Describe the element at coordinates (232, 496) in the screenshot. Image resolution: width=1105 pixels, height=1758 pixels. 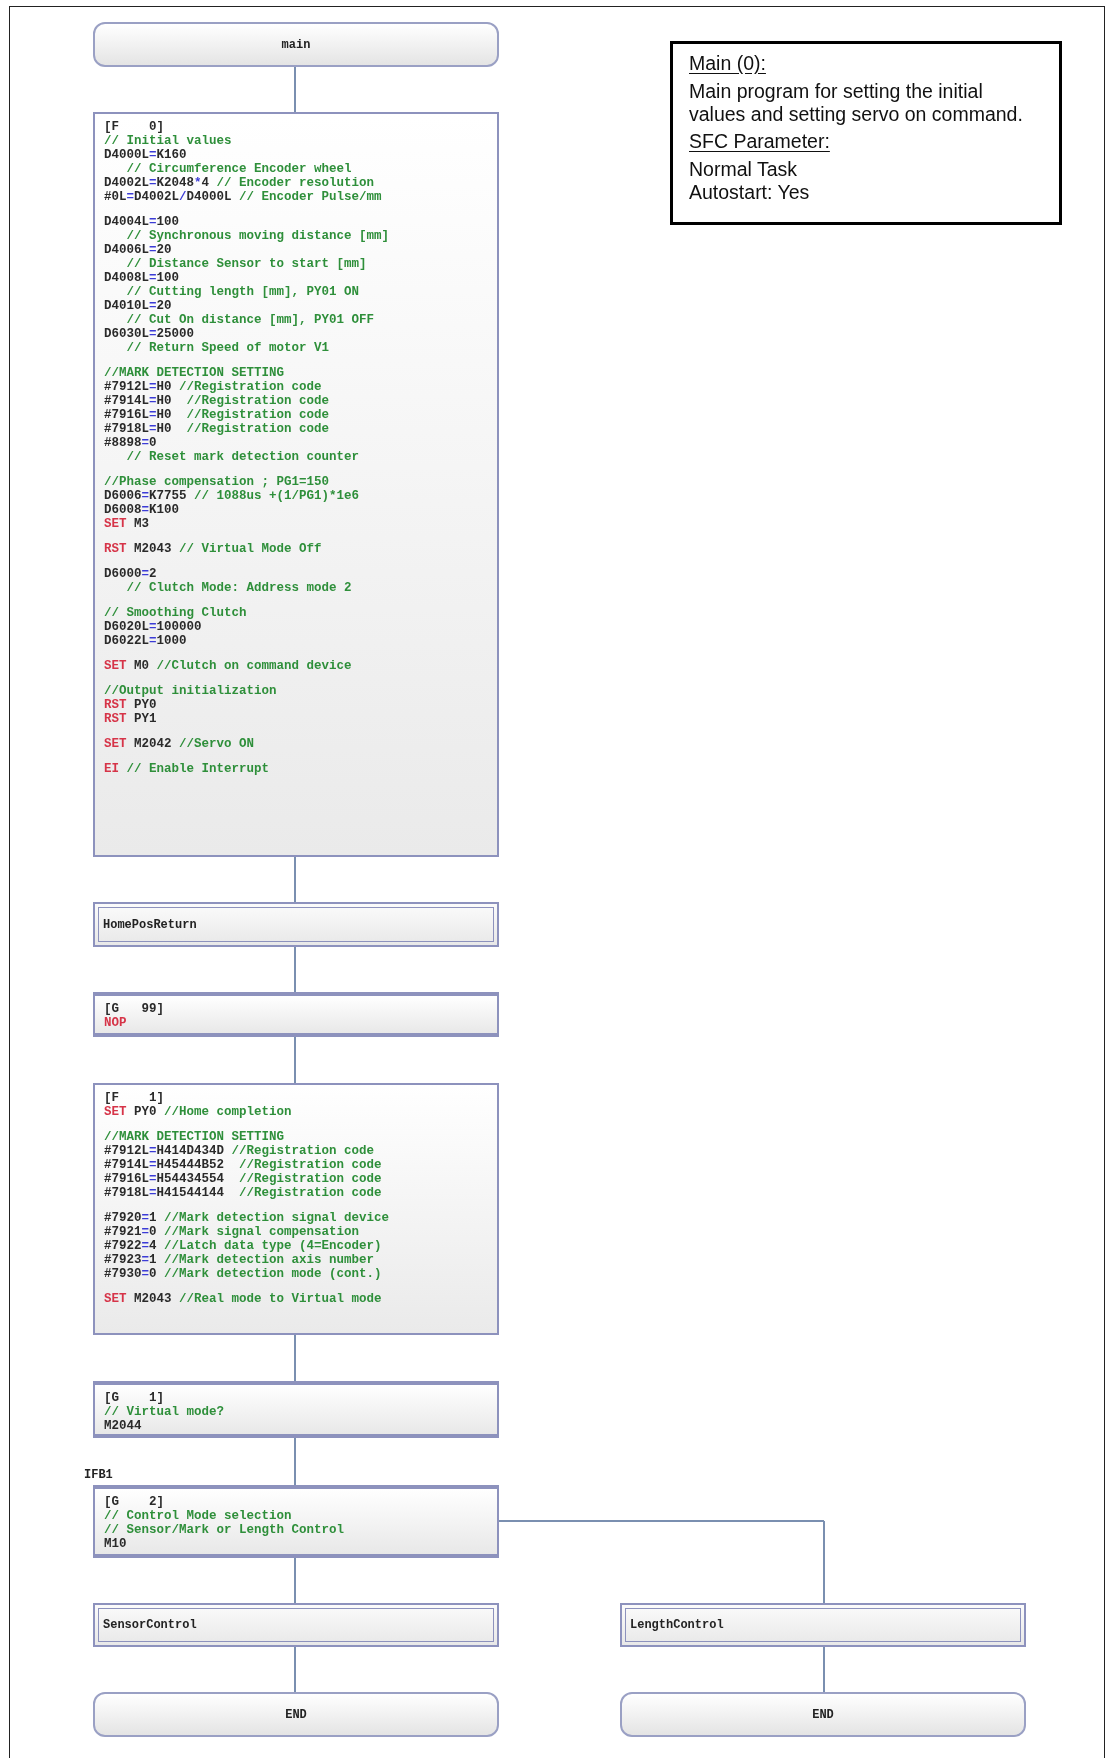
I see `code-line: D6006=K7755 // 1088us +(1/PG1)*1e6` at that location.